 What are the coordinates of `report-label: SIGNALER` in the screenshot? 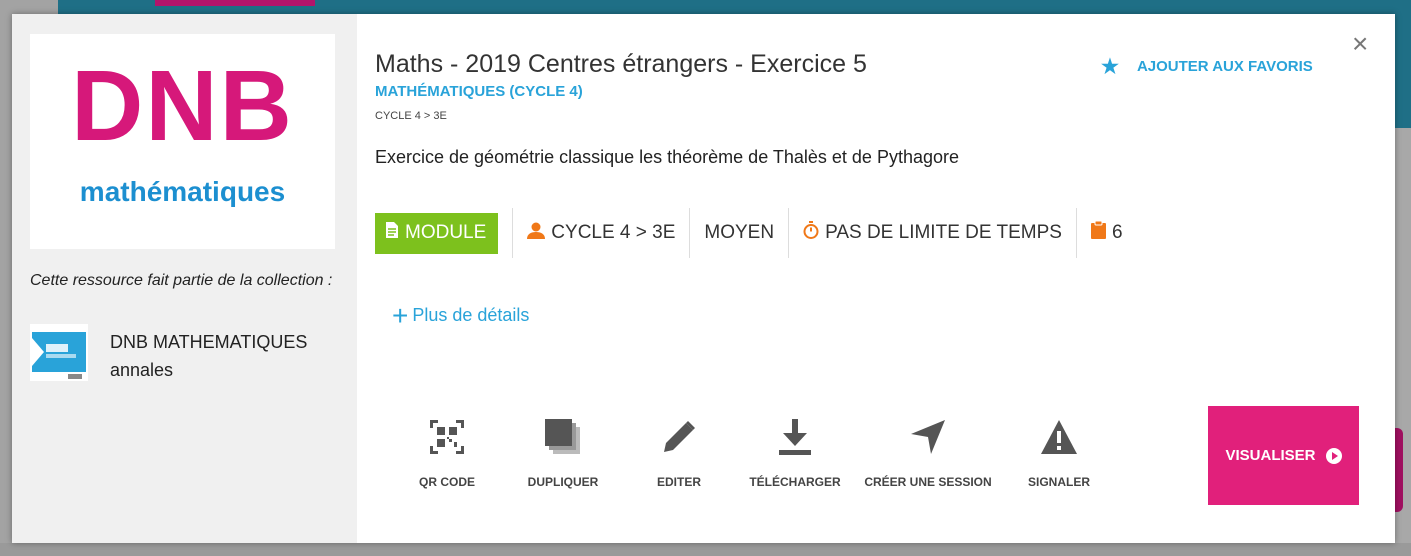 It's located at (1058, 482).